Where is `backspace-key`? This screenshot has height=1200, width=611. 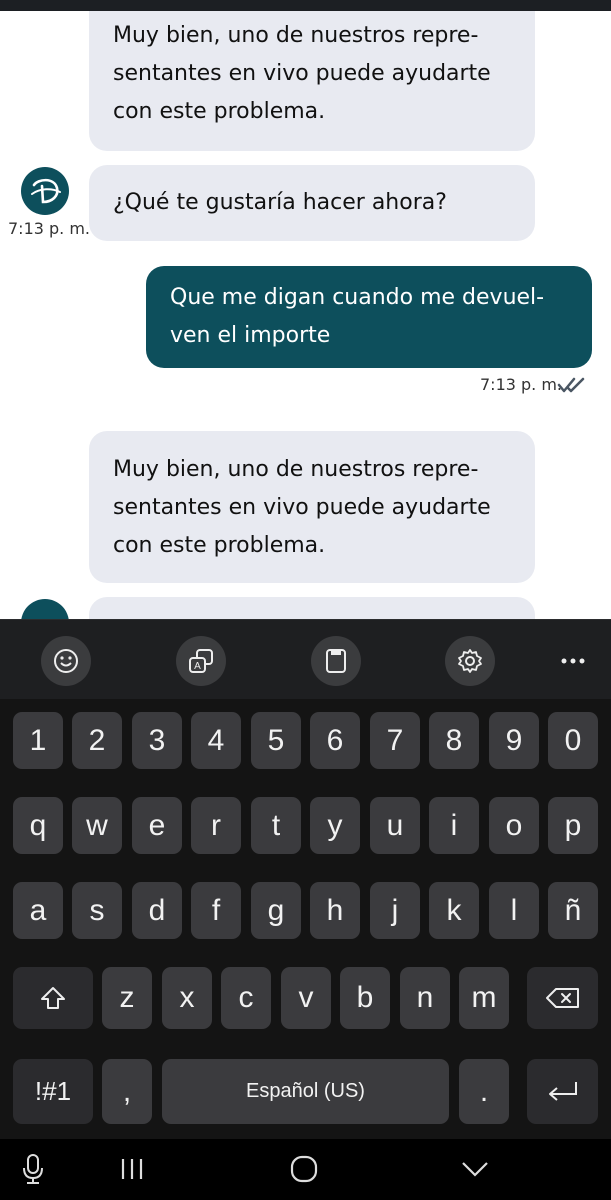
backspace-key is located at coordinates (562, 998).